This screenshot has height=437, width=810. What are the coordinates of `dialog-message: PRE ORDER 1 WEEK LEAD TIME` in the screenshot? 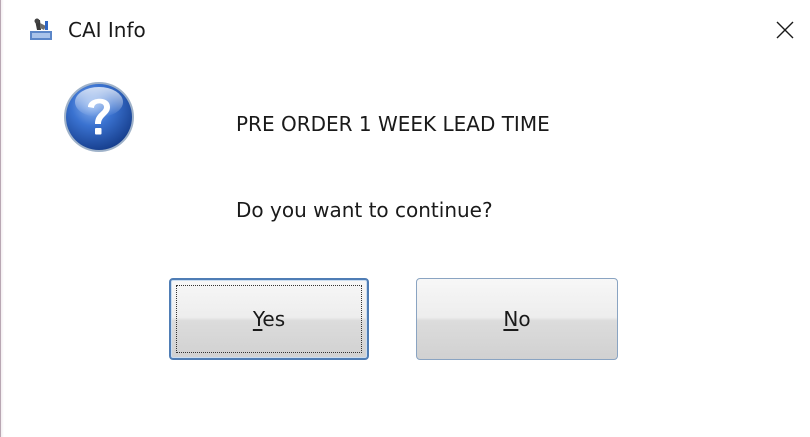 It's located at (393, 124).